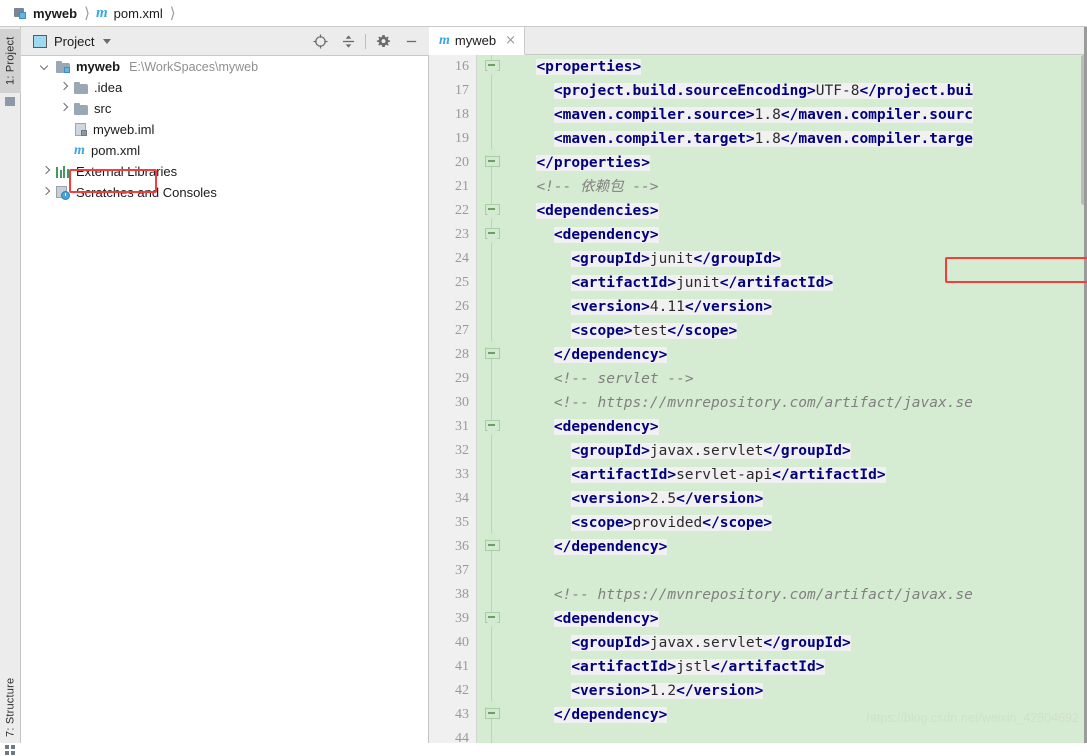 The image size is (1087, 756). Describe the element at coordinates (758, 331) in the screenshot. I see `code-line: 27 <scope>test</scope>` at that location.